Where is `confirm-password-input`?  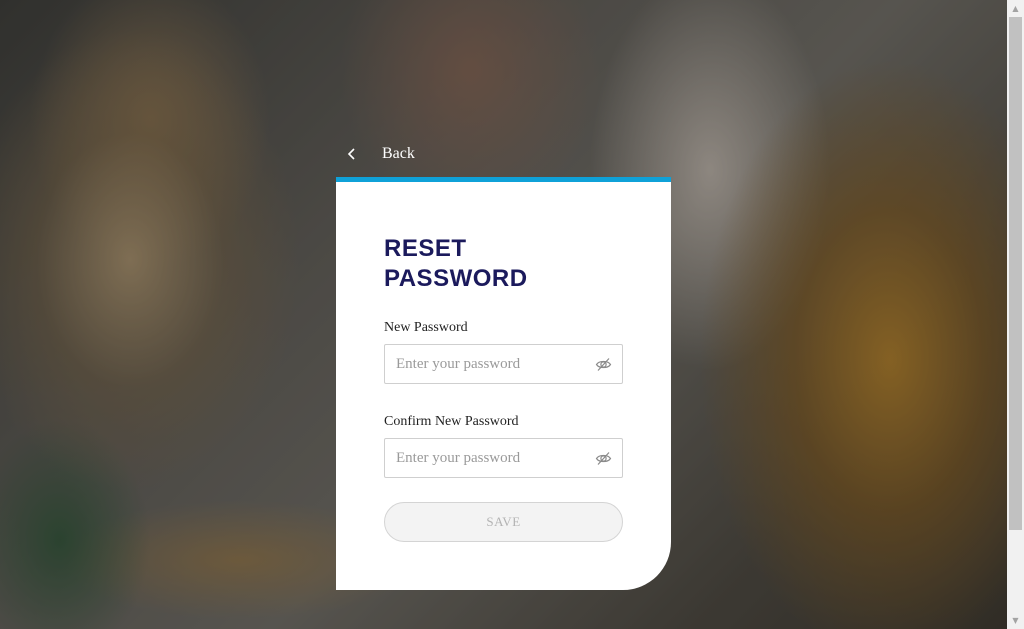
confirm-password-input is located at coordinates (490, 458).